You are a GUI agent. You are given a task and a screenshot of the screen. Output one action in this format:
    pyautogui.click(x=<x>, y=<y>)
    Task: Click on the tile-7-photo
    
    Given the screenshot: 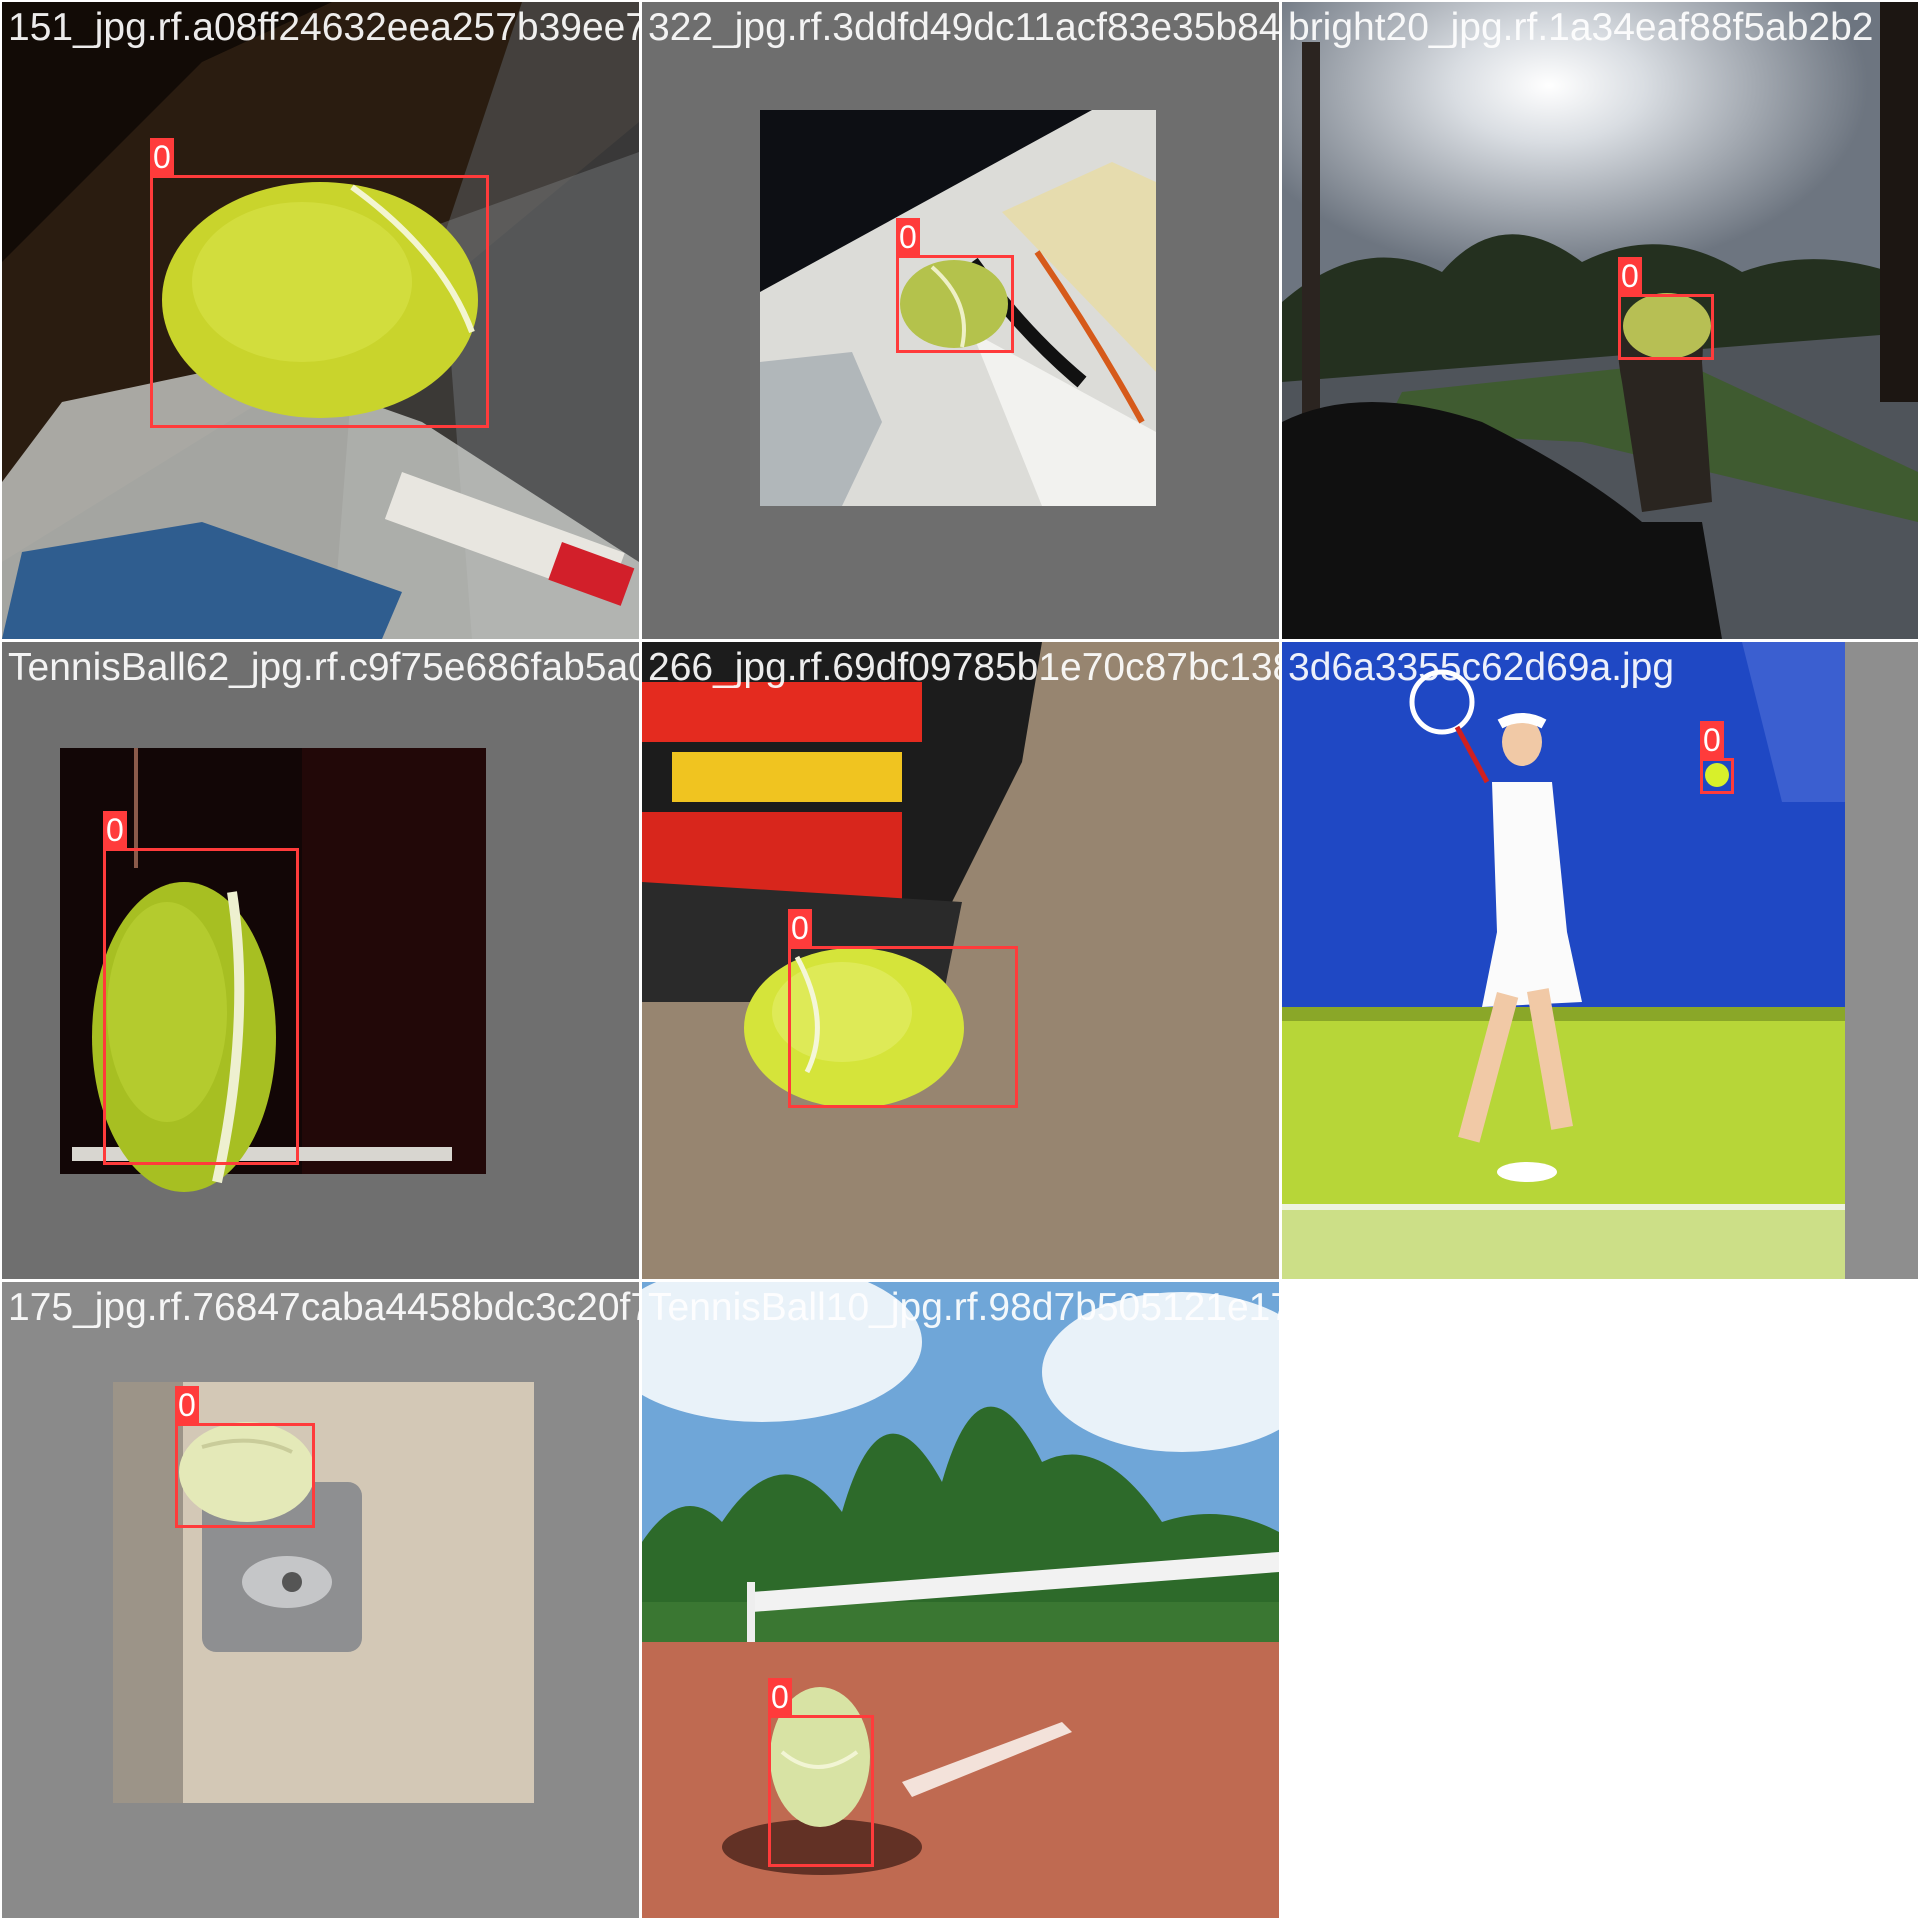 What is the action you would take?
    pyautogui.click(x=320, y=1600)
    